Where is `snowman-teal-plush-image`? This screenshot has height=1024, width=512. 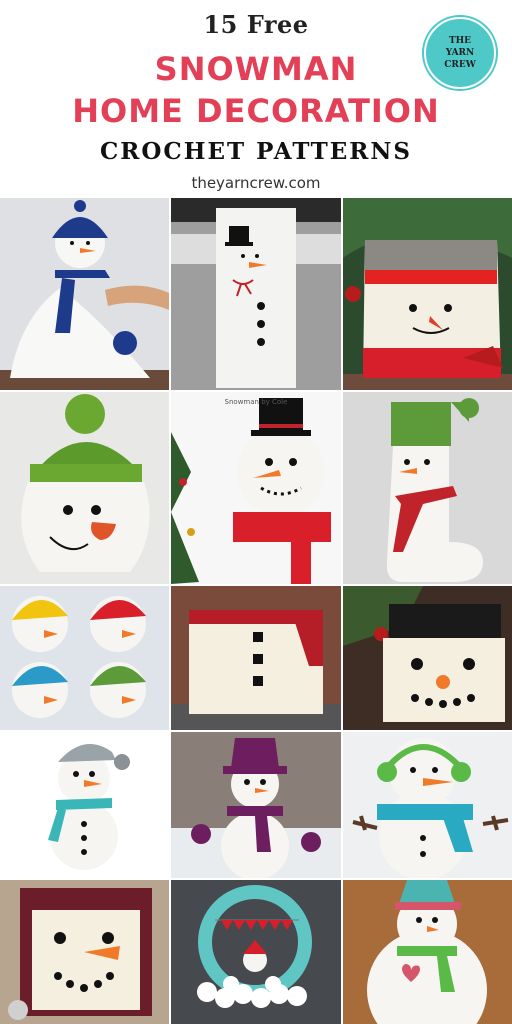
snowman-teal-plush-image is located at coordinates (84, 805).